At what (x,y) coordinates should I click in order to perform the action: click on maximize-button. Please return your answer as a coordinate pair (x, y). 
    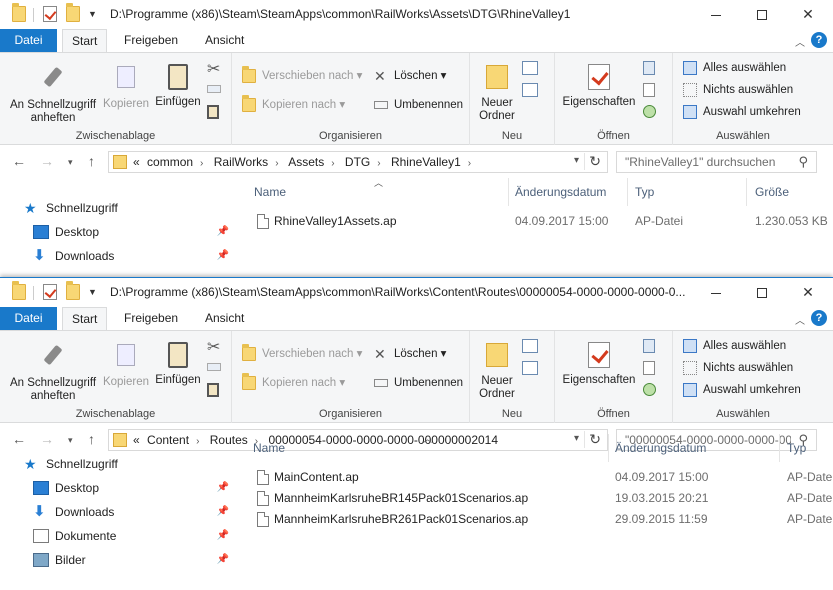
    Looking at the image, I should click on (762, 14).